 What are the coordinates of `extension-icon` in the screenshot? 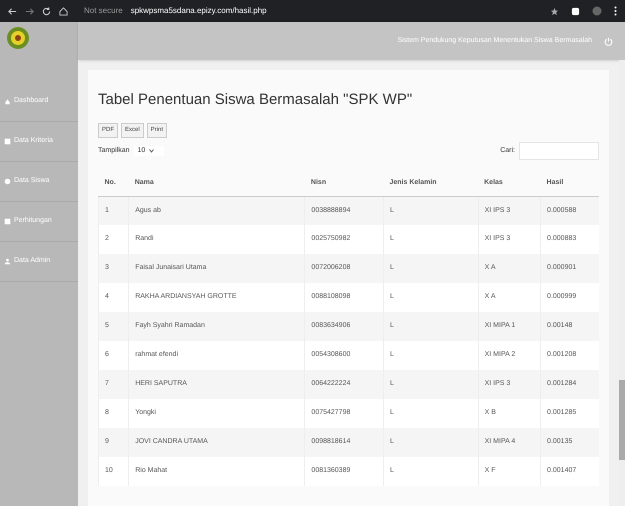 It's located at (575, 11).